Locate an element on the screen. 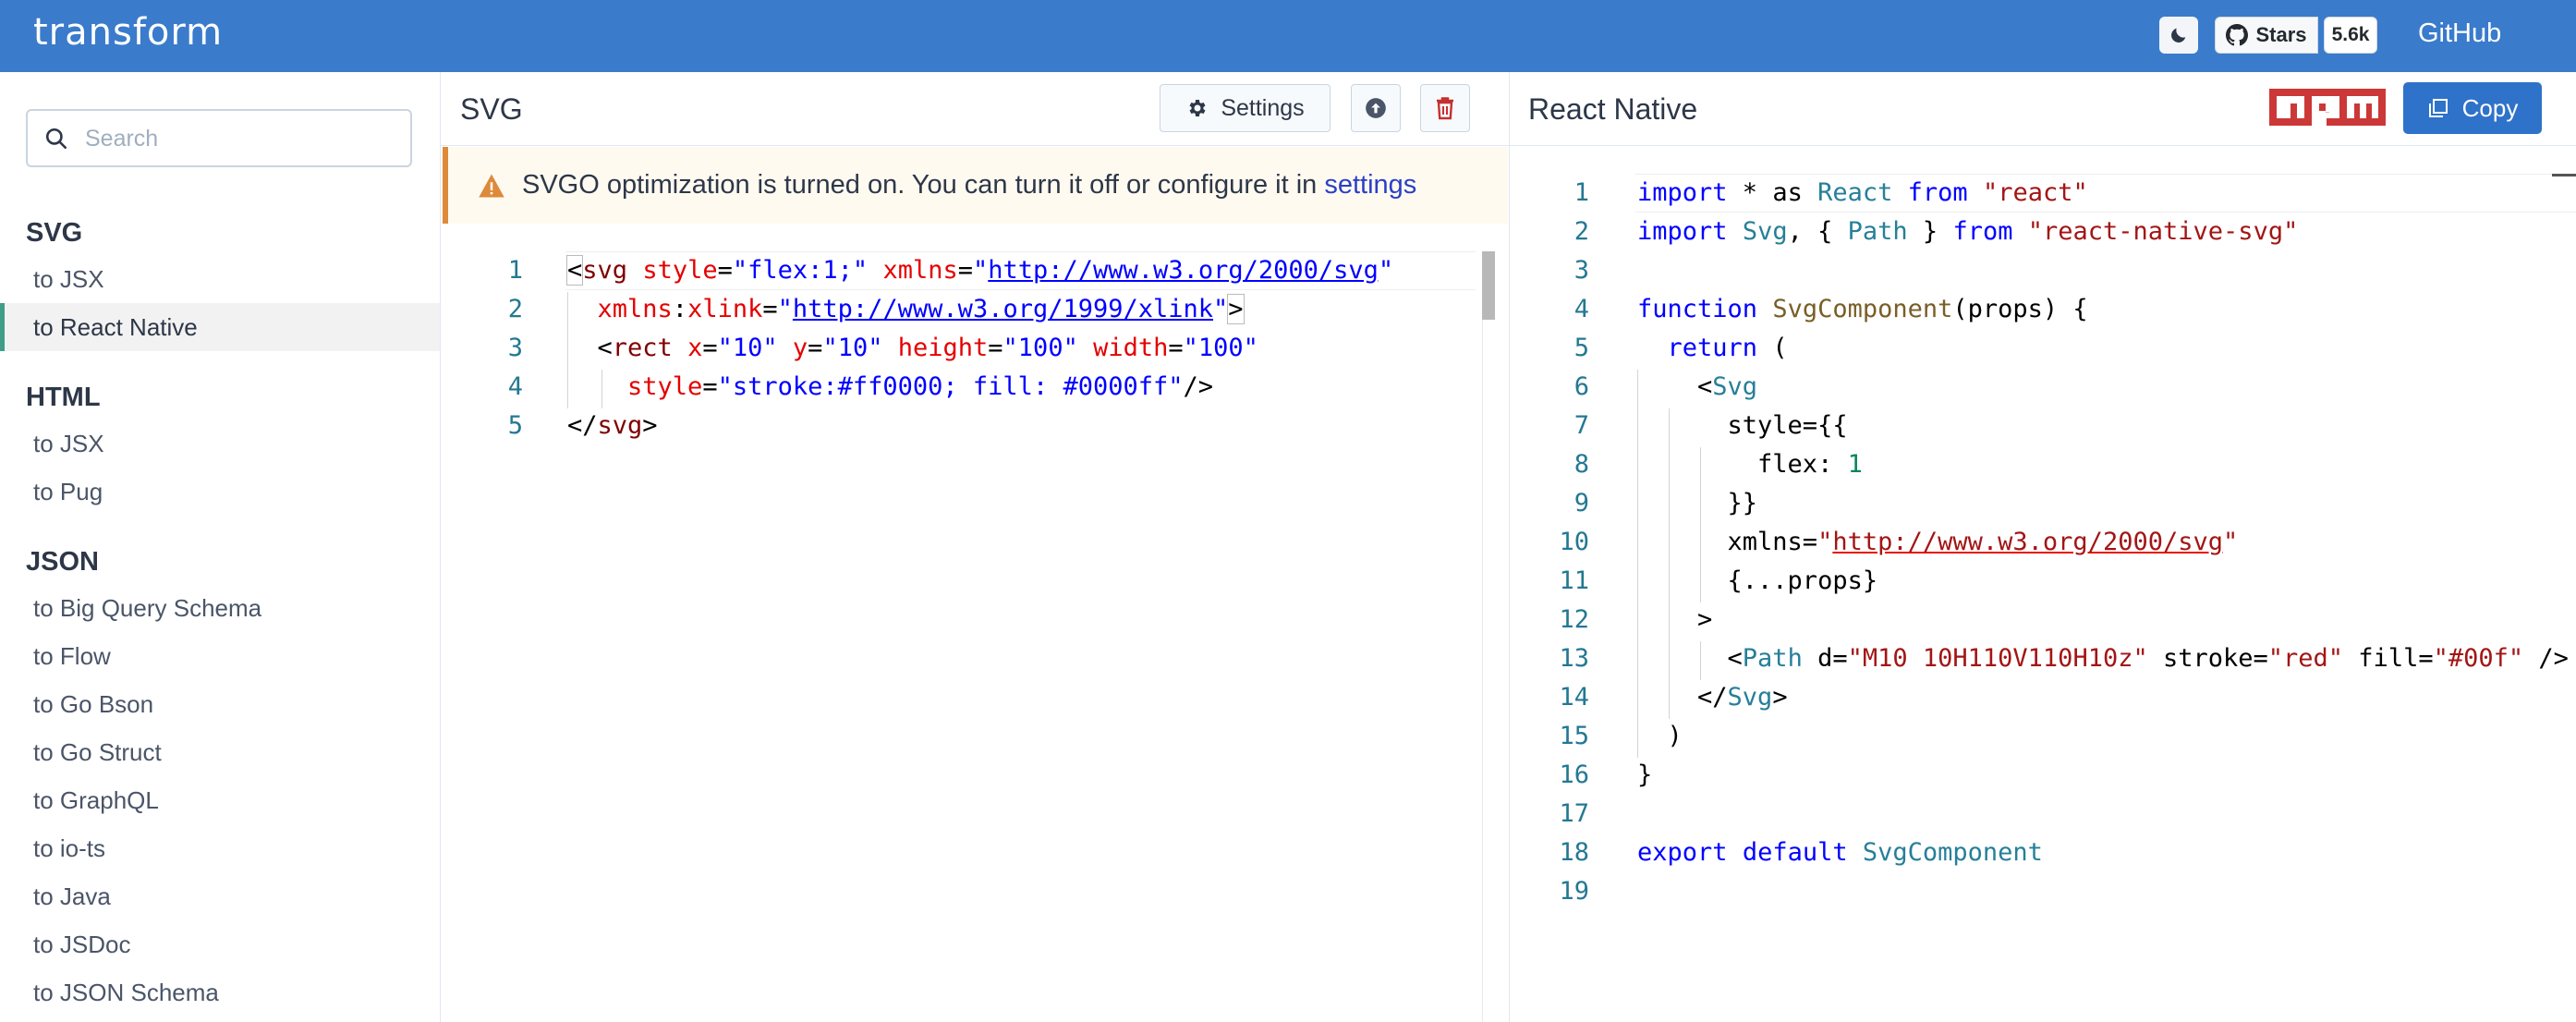  sidebar-item-json-to-jsdoc: to JSDoc is located at coordinates (220, 944).